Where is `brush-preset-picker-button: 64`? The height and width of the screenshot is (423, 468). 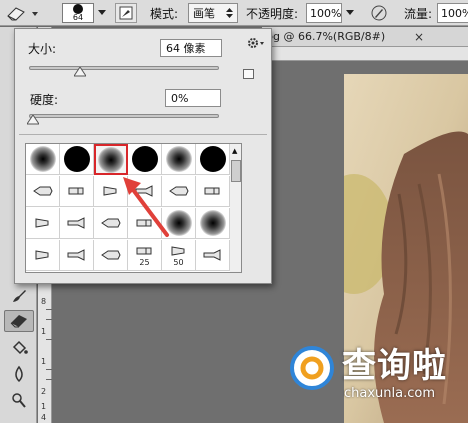
brush-preset-picker-button: 64 is located at coordinates (78, 13).